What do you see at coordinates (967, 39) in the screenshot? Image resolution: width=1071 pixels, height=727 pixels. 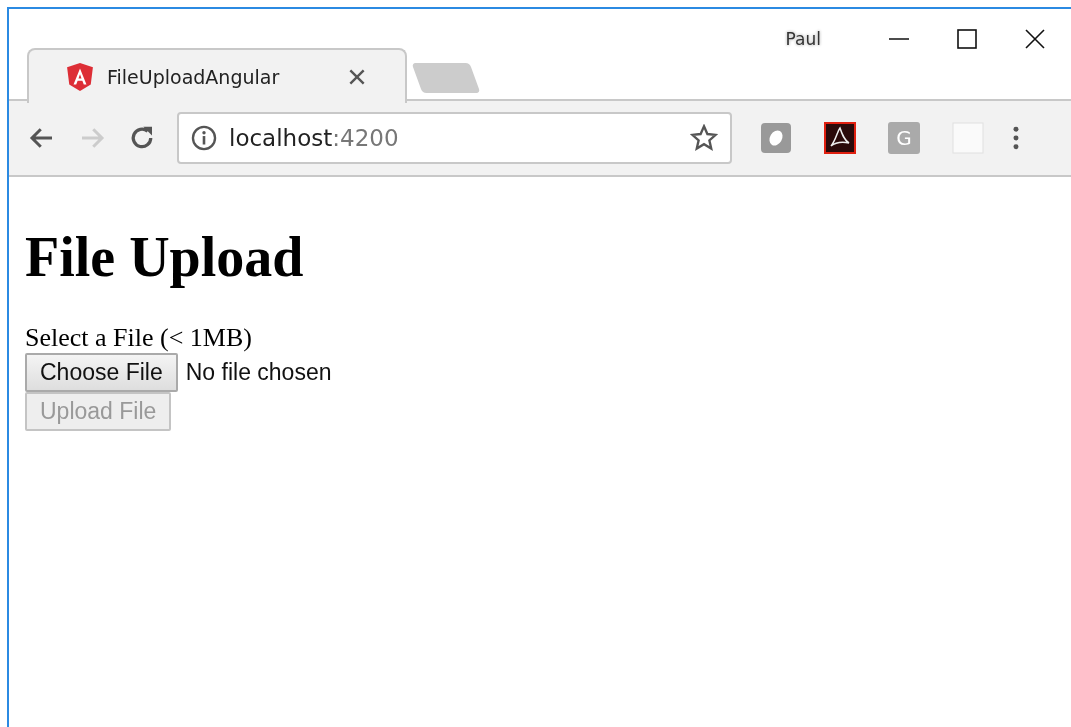 I see `maximize-icon` at bounding box center [967, 39].